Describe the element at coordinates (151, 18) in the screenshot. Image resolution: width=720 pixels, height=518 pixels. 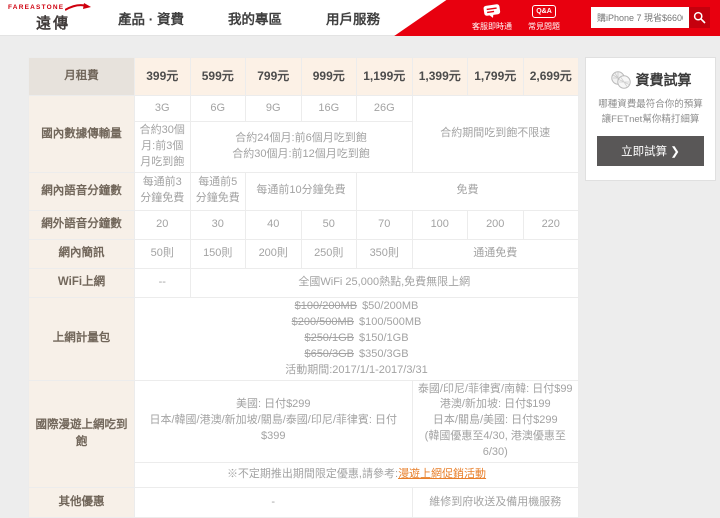
I see `nav-item-products-rates: 產品 · 資費` at that location.